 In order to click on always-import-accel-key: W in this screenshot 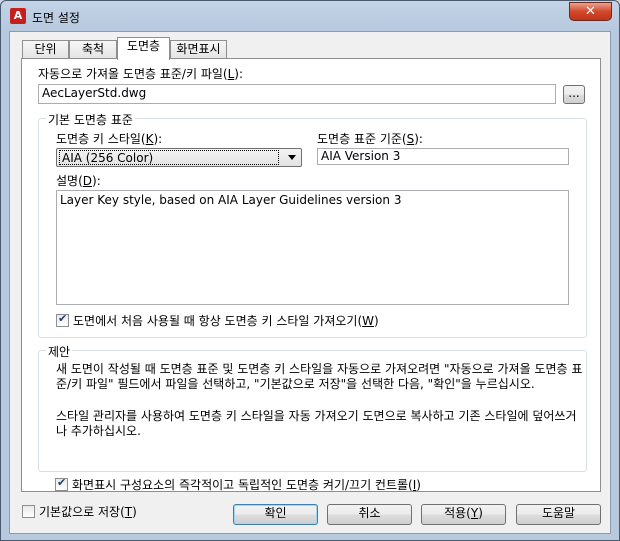, I will do `click(368, 320)`.